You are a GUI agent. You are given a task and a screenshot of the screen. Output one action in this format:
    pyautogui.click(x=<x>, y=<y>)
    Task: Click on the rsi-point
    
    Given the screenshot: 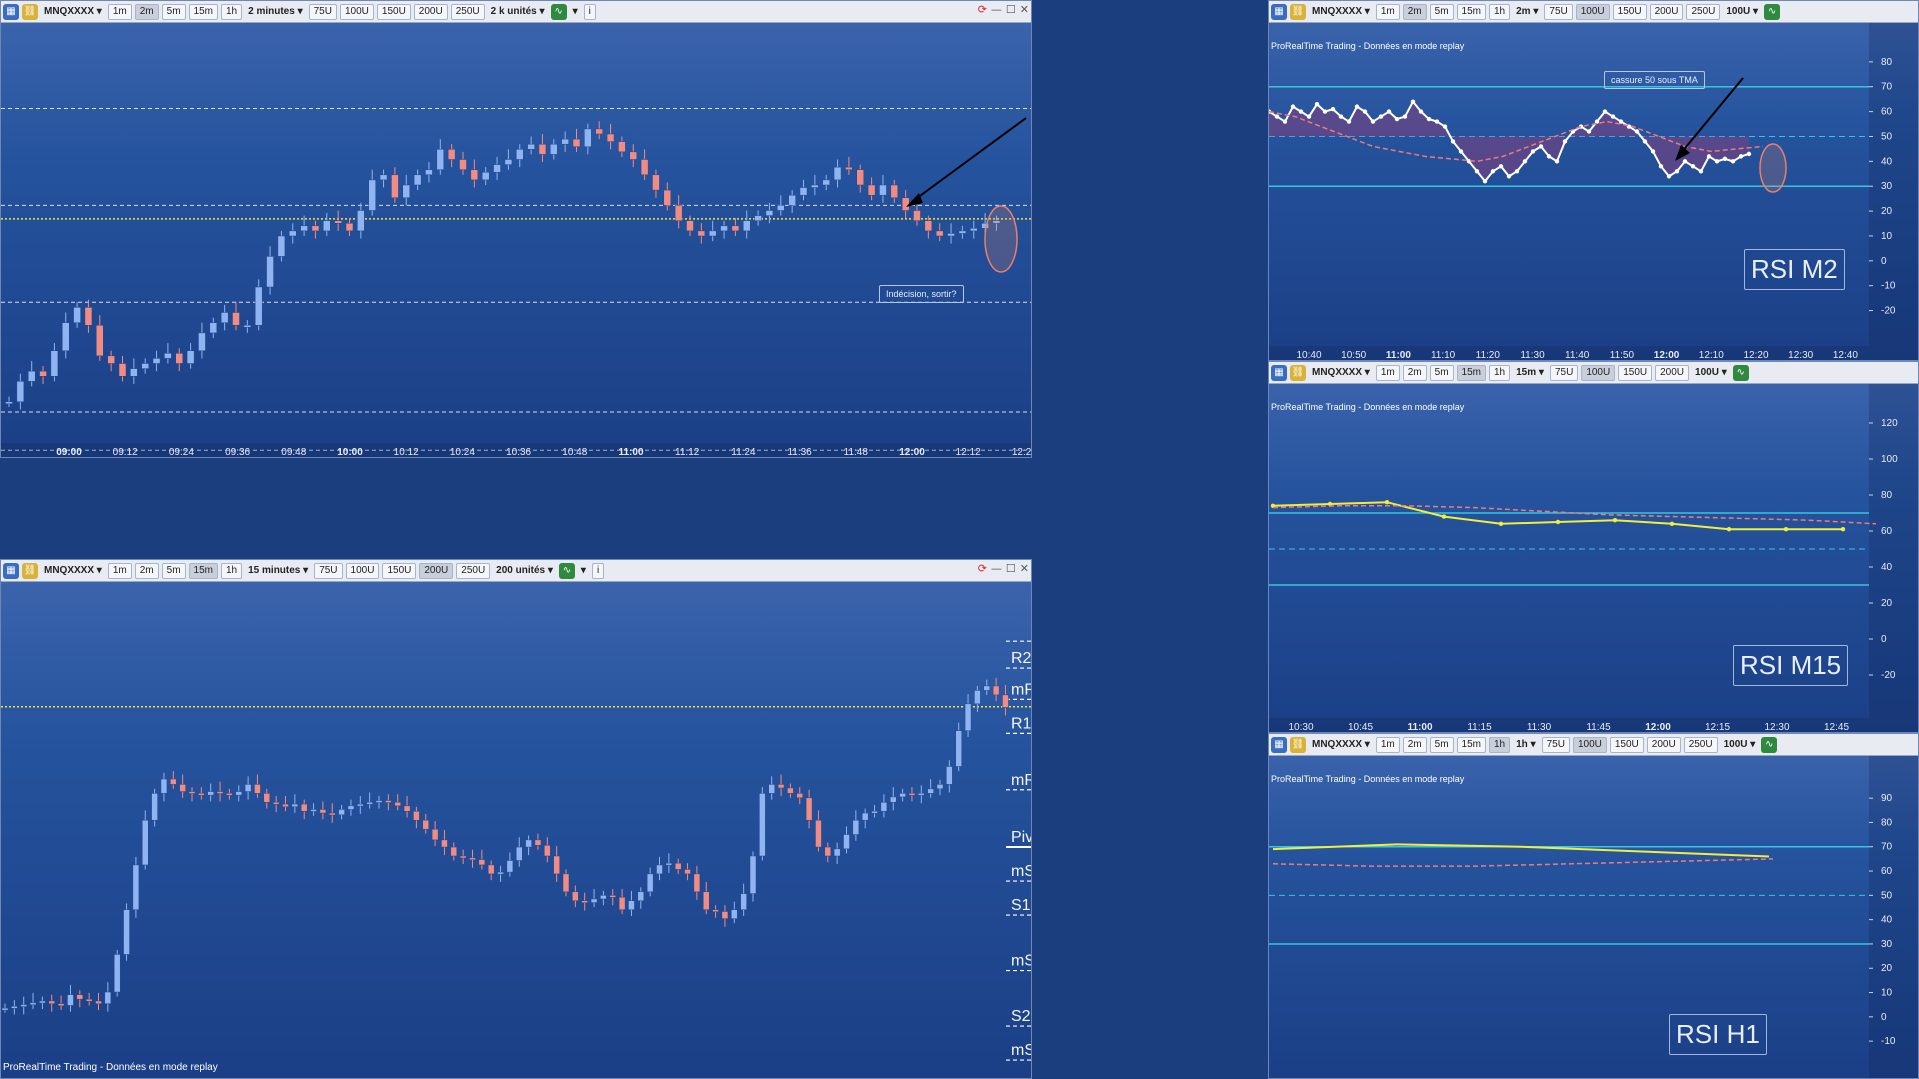 What is the action you would take?
    pyautogui.click(x=1501, y=523)
    